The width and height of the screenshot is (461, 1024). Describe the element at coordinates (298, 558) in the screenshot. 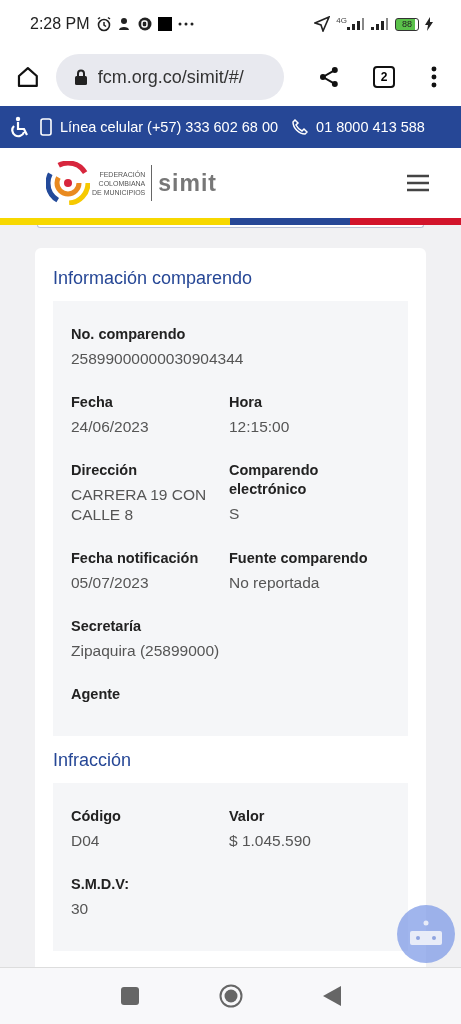

I see `field-label: Fuente comparendo` at that location.